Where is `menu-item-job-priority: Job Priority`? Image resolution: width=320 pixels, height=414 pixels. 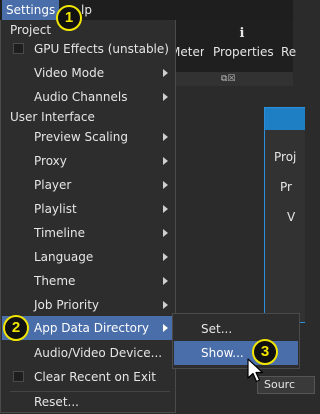 menu-item-job-priority: Job Priority is located at coordinates (88, 305).